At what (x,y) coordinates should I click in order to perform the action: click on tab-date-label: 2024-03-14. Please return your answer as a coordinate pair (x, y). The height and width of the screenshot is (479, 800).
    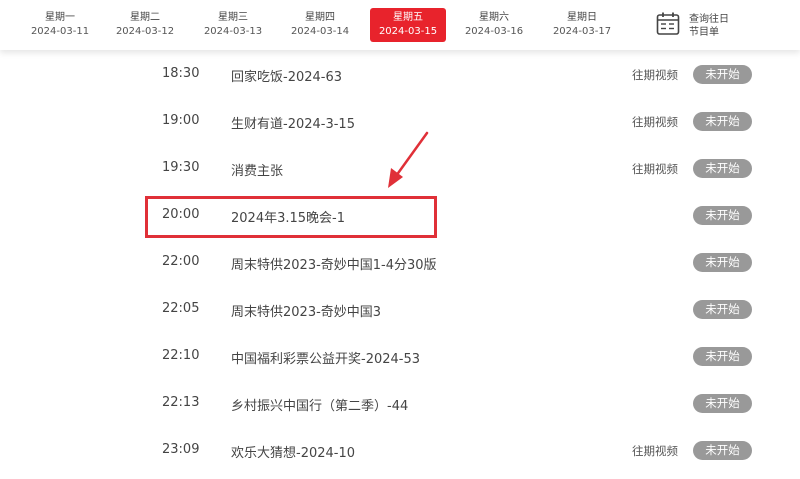
    Looking at the image, I should click on (320, 31).